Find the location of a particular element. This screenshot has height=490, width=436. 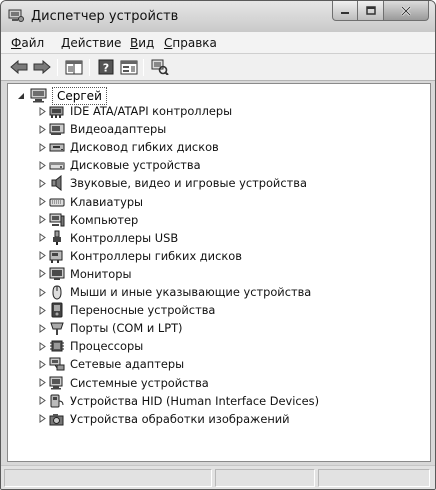

display-adapter-icon is located at coordinates (57, 129).